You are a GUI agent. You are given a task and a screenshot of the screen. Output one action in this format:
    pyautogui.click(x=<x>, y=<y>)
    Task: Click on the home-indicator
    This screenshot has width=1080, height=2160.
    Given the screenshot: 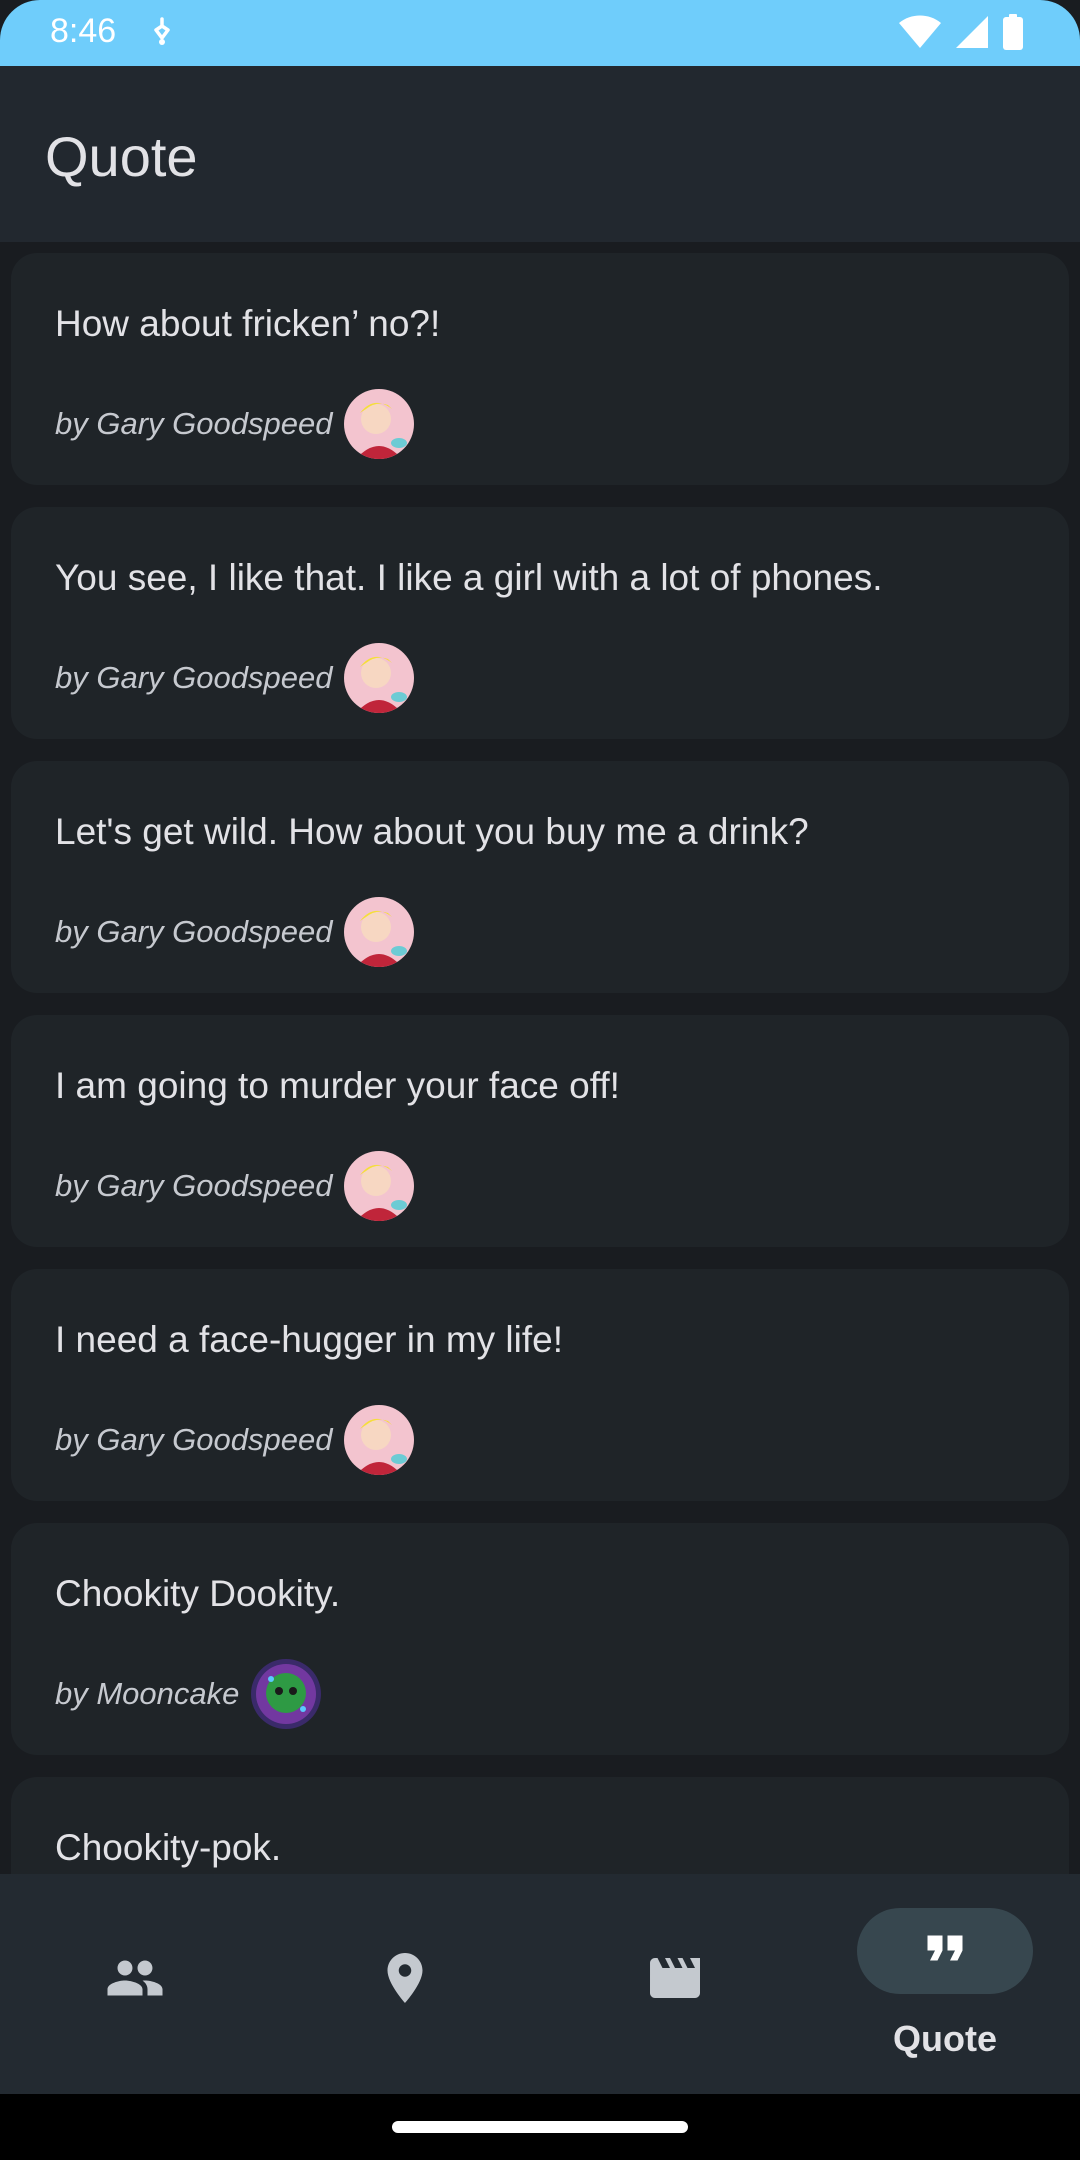 What is the action you would take?
    pyautogui.click(x=540, y=2127)
    